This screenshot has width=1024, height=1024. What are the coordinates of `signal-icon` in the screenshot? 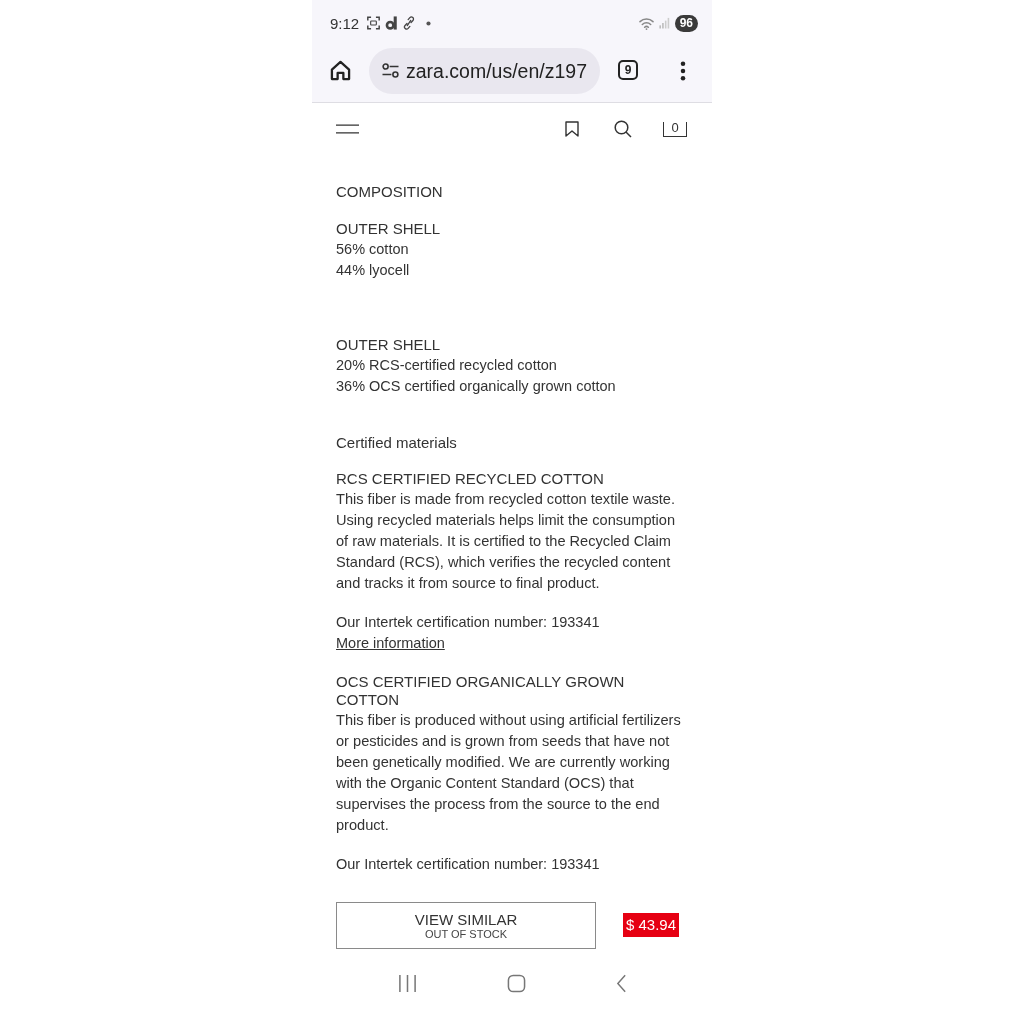 It's located at (664, 23).